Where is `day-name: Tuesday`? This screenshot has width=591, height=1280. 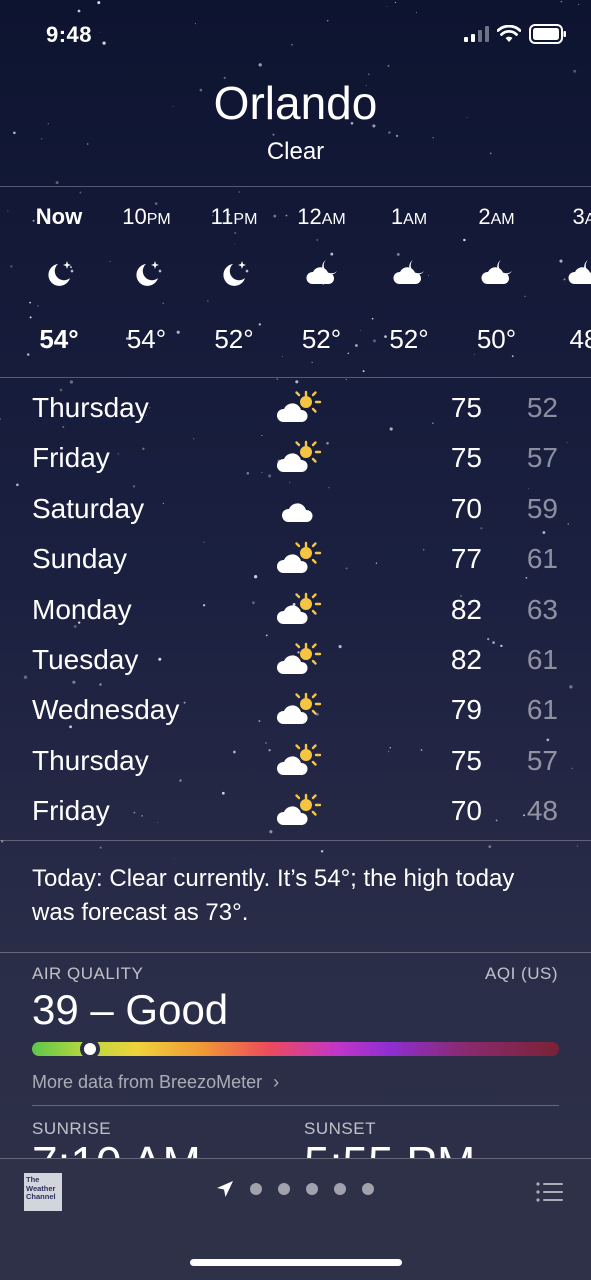
day-name: Tuesday is located at coordinates (85, 659).